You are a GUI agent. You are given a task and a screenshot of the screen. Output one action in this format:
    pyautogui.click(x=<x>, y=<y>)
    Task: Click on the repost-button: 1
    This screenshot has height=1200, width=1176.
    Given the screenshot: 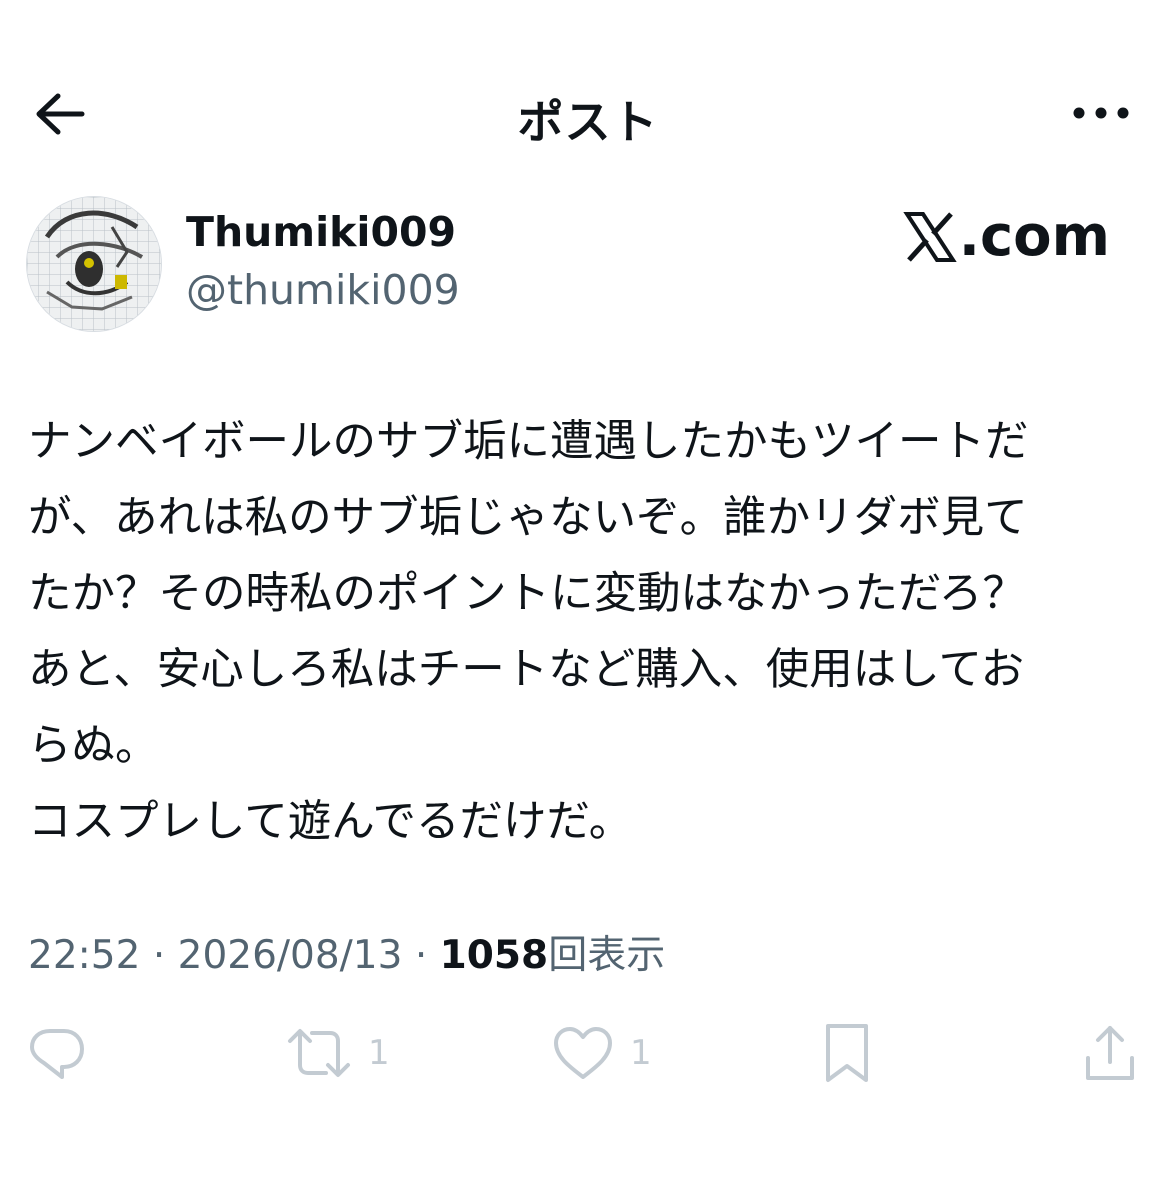 What is the action you would take?
    pyautogui.click(x=338, y=1053)
    